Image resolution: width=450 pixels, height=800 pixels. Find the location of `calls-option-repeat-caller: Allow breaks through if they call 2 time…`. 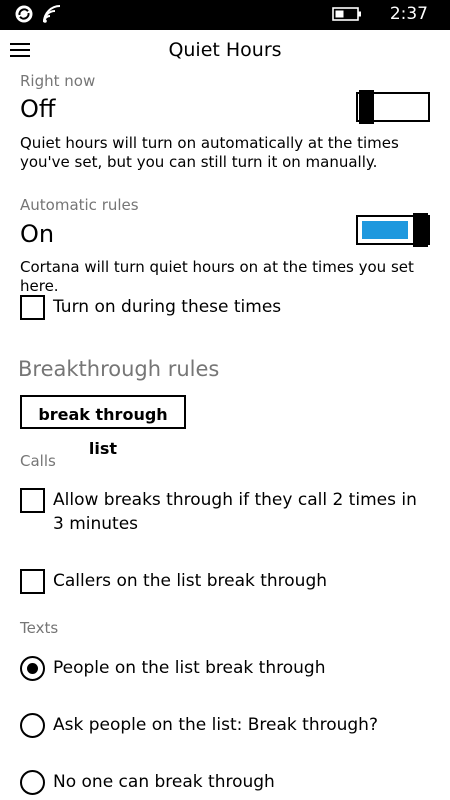

calls-option-repeat-caller: Allow breaks through if they call 2 time… is located at coordinates (220, 514).